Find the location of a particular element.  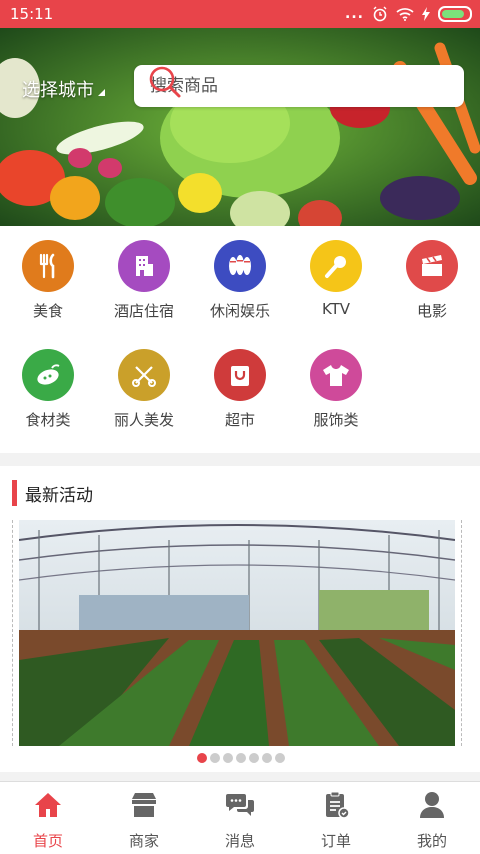

search-bar is located at coordinates (299, 86).